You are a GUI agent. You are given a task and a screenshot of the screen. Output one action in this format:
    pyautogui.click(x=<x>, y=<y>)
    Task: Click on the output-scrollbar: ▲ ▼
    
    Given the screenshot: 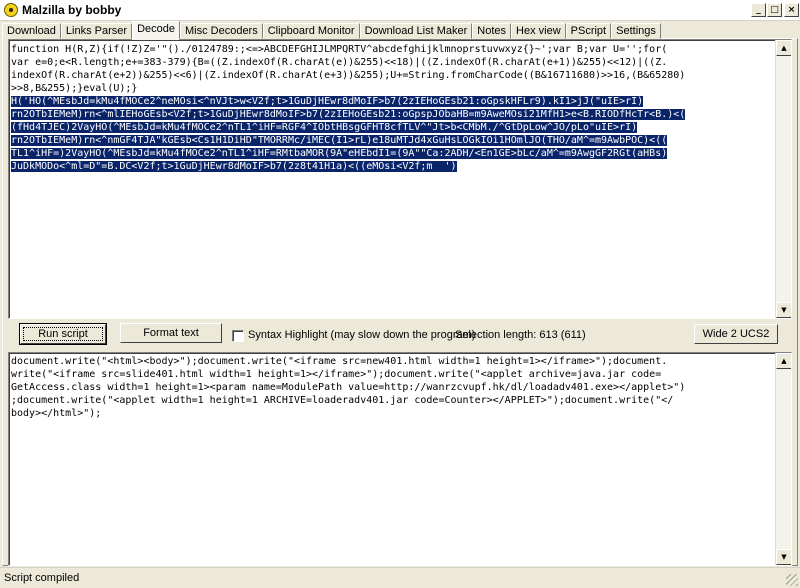 What is the action you would take?
    pyautogui.click(x=783, y=459)
    